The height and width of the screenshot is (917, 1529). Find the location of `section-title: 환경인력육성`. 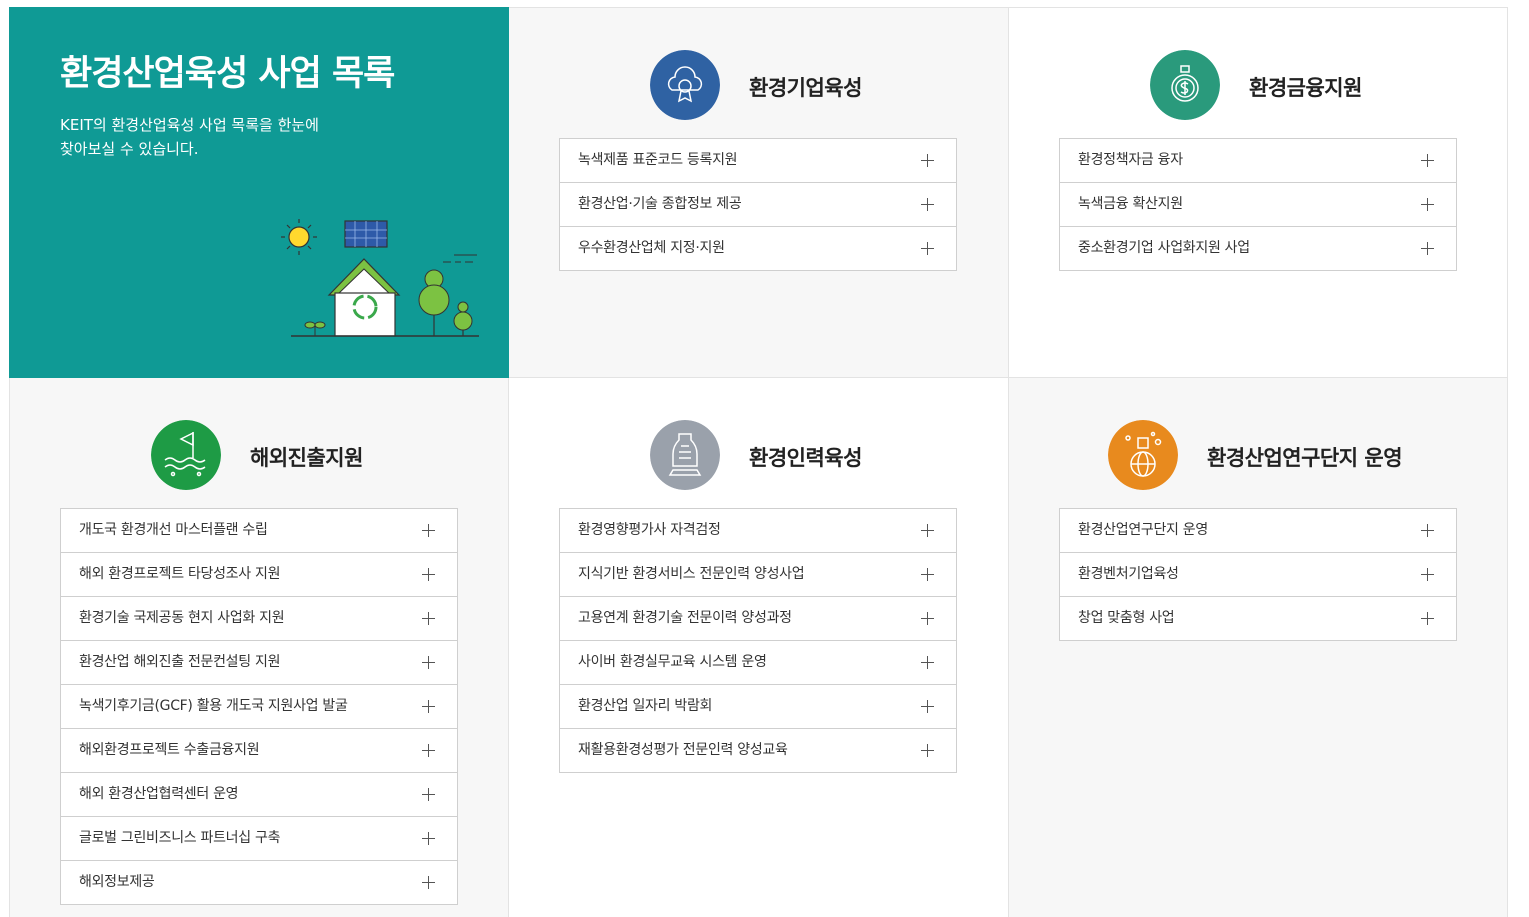

section-title: 환경인력육성 is located at coordinates (805, 458).